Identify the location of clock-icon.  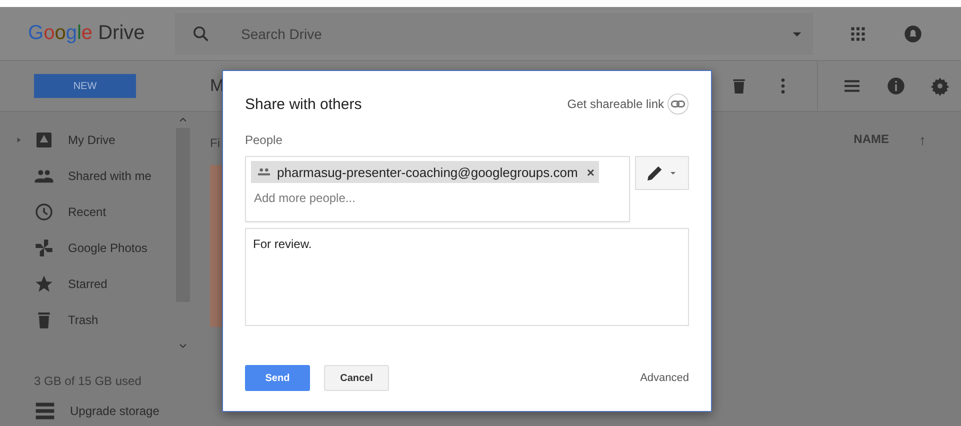
(44, 212).